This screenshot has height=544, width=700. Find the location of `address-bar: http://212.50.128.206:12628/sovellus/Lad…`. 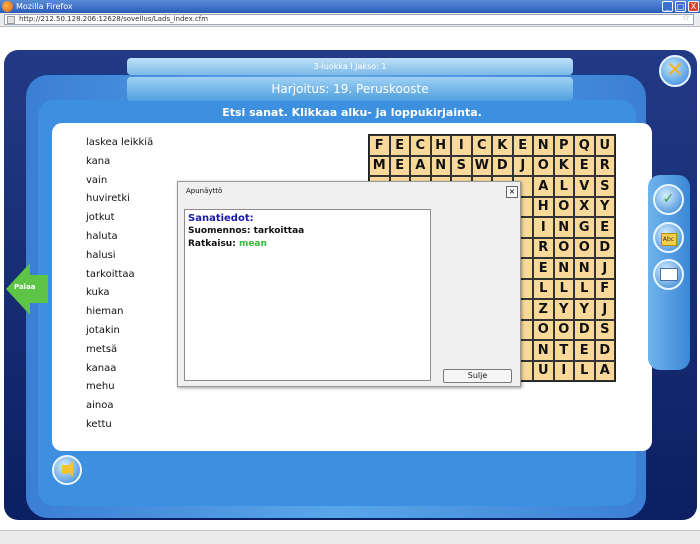

address-bar: http://212.50.128.206:12628/sovellus/Lad… is located at coordinates (350, 20).